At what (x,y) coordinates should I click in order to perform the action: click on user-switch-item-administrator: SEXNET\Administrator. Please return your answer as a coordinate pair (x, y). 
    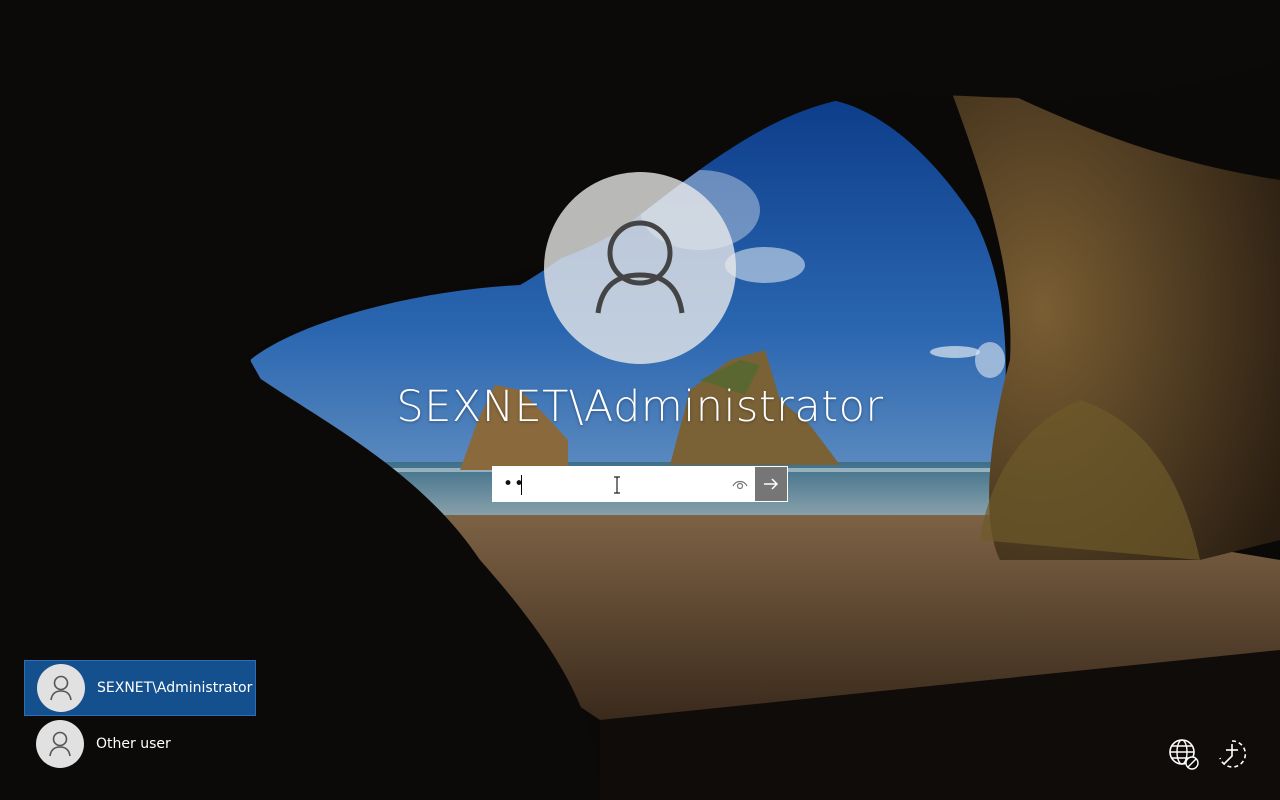
    Looking at the image, I should click on (140, 688).